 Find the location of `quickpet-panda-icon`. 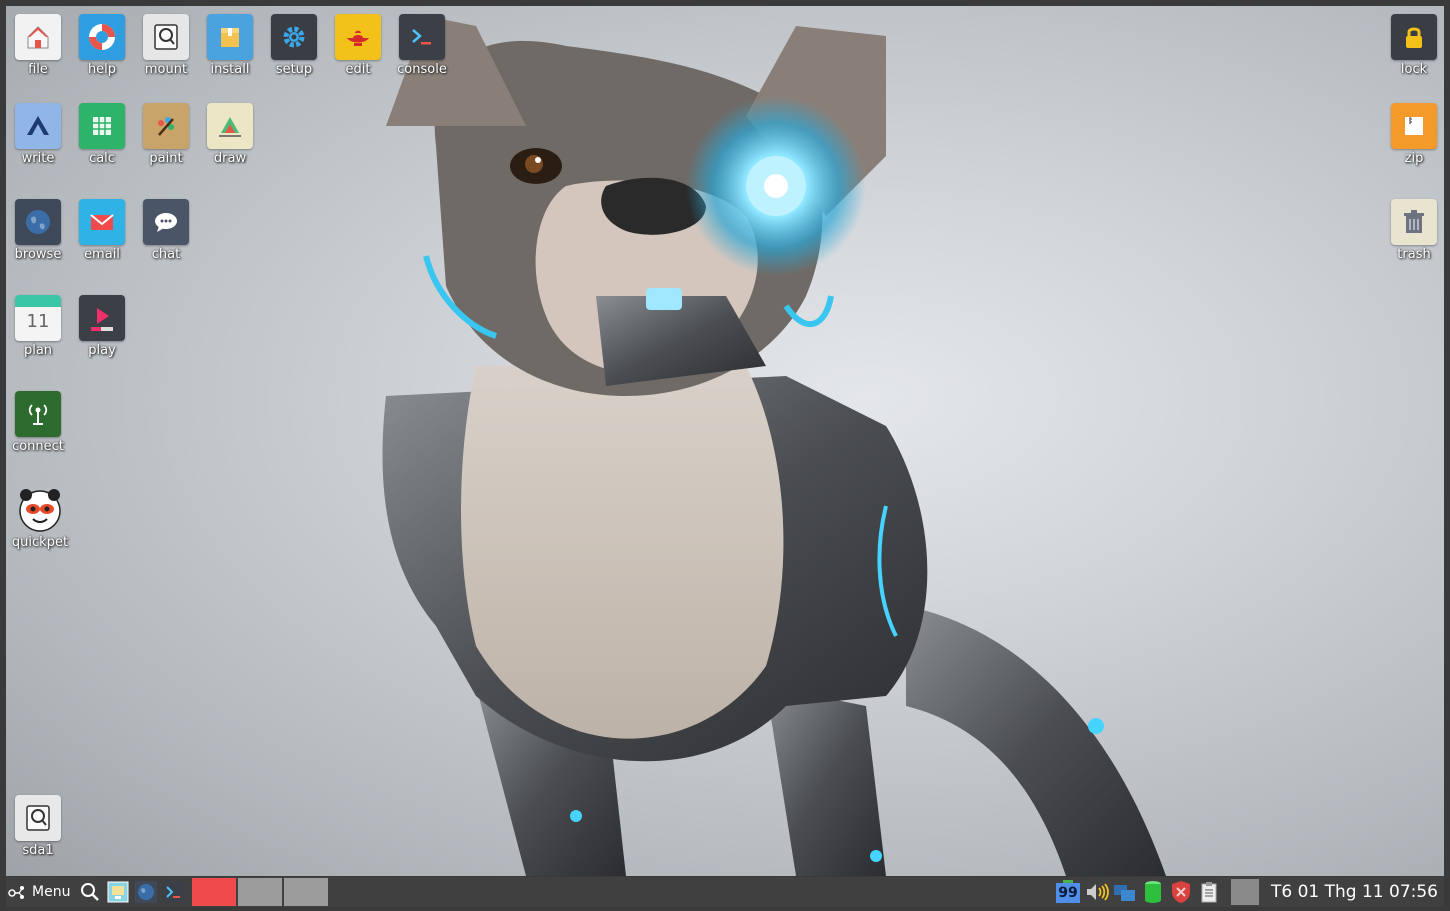

quickpet-panda-icon is located at coordinates (40, 510).